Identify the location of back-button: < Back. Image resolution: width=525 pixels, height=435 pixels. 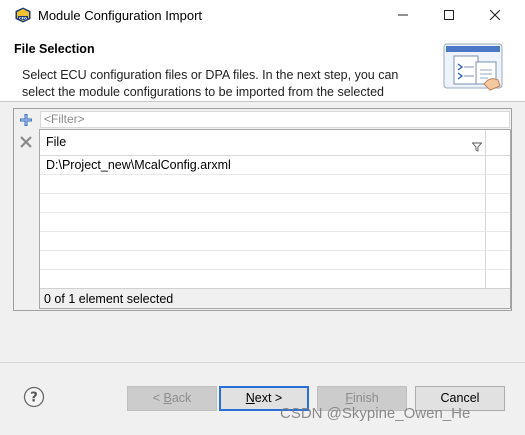
(172, 398).